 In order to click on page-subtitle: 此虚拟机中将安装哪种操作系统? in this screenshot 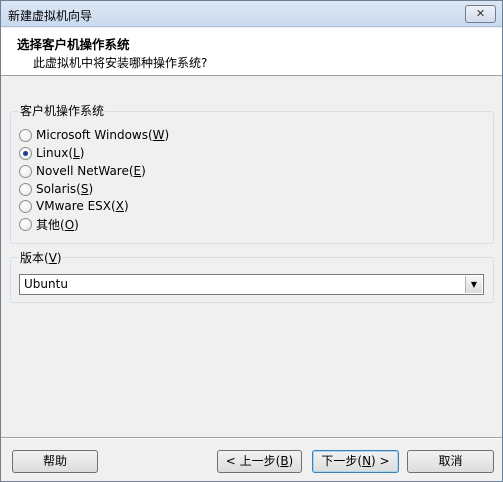, I will do `click(120, 63)`.